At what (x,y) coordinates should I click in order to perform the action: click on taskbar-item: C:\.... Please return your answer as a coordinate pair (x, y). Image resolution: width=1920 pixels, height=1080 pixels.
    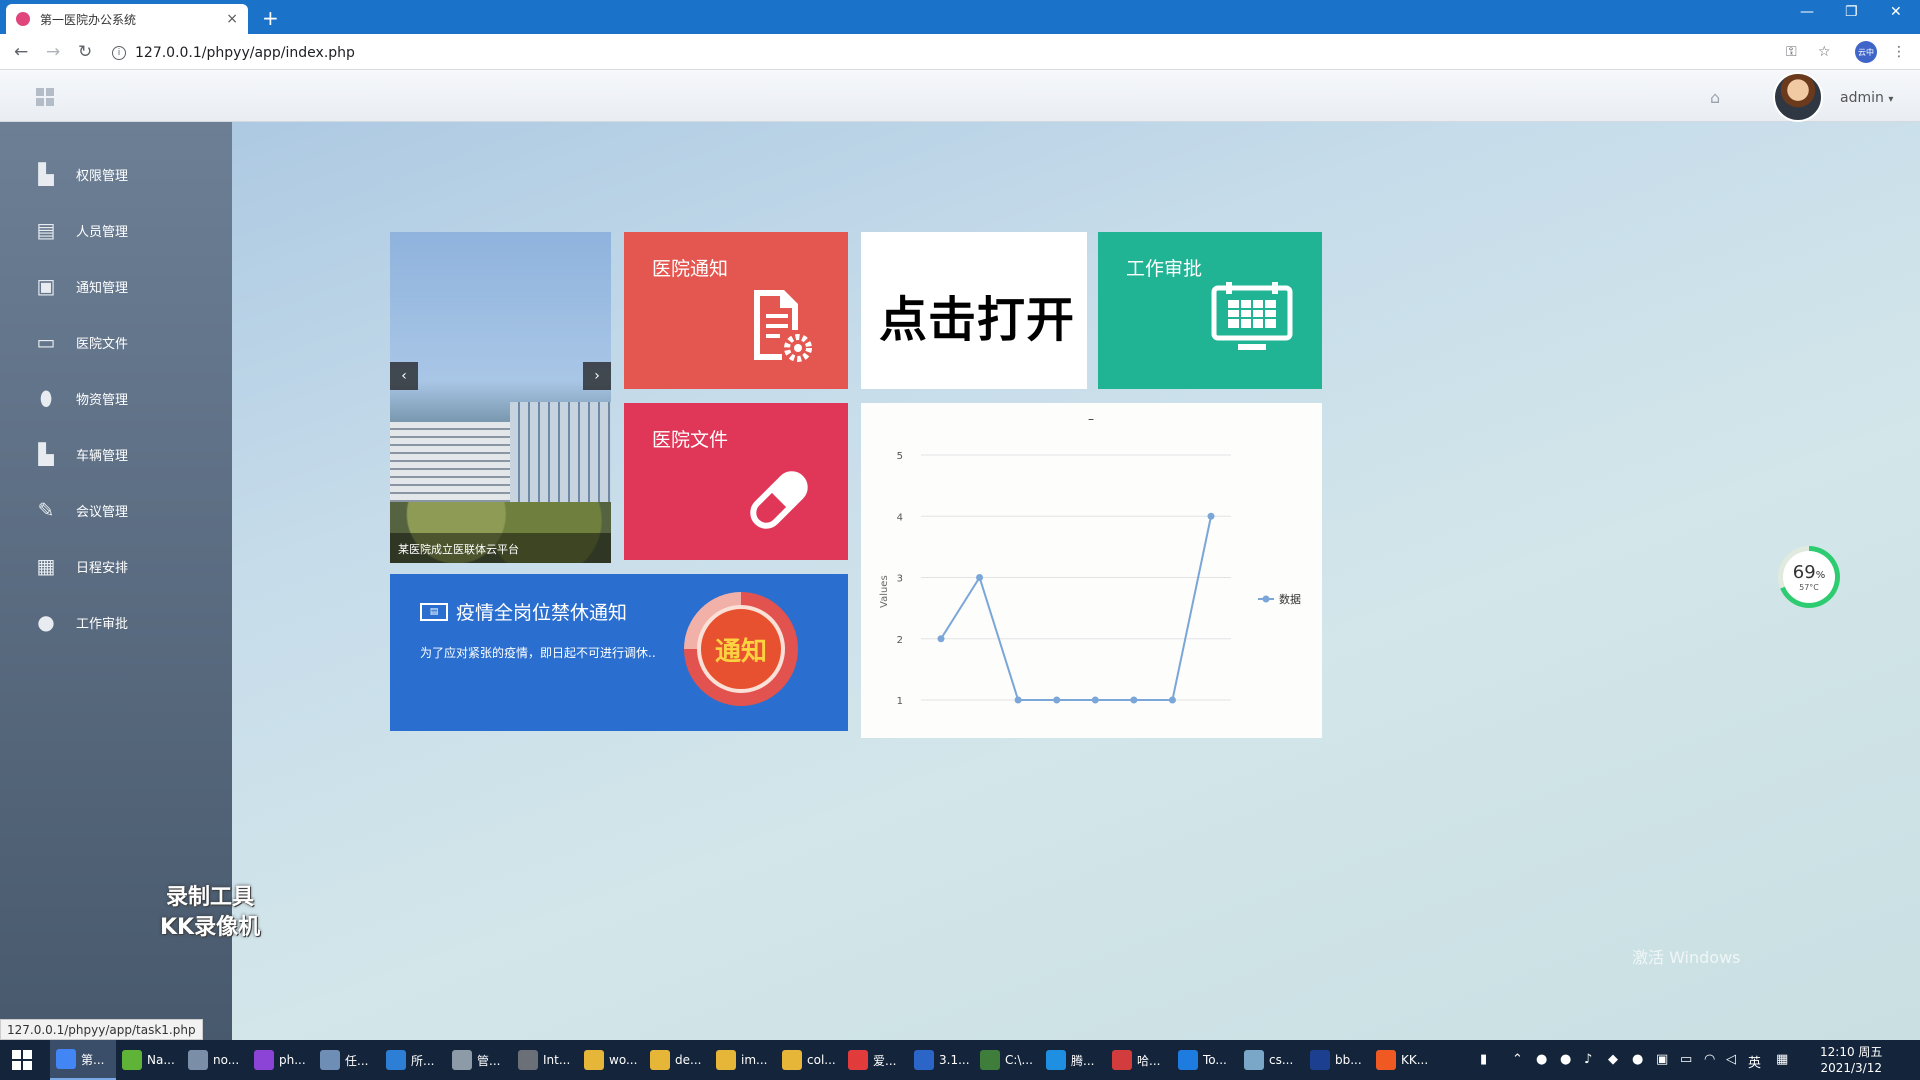
    Looking at the image, I should click on (1007, 1060).